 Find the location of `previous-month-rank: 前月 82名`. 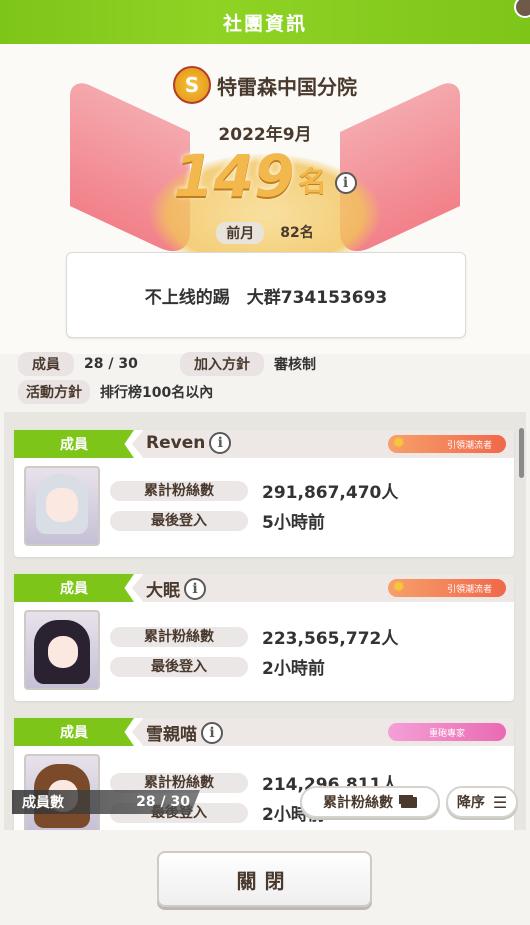

previous-month-rank: 前月 82名 is located at coordinates (265, 233).